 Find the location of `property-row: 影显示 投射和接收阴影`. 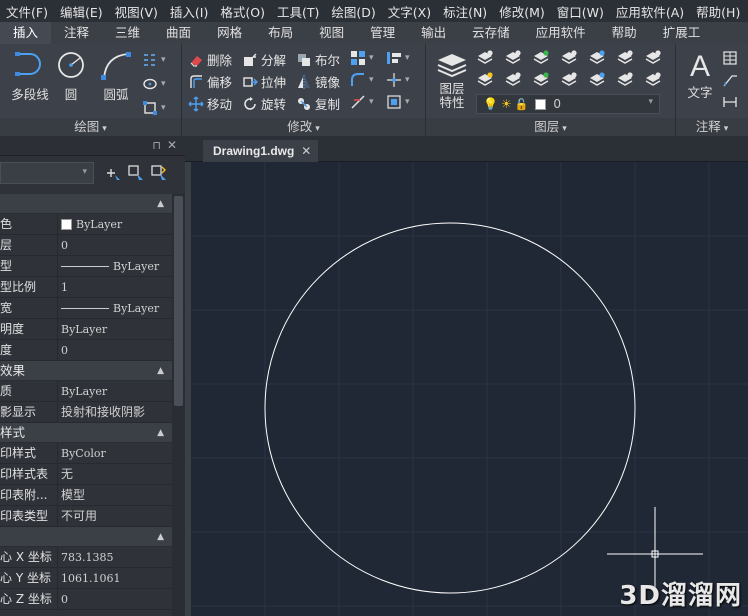

property-row: 影显示 投射和接收阴影 is located at coordinates (86, 412).